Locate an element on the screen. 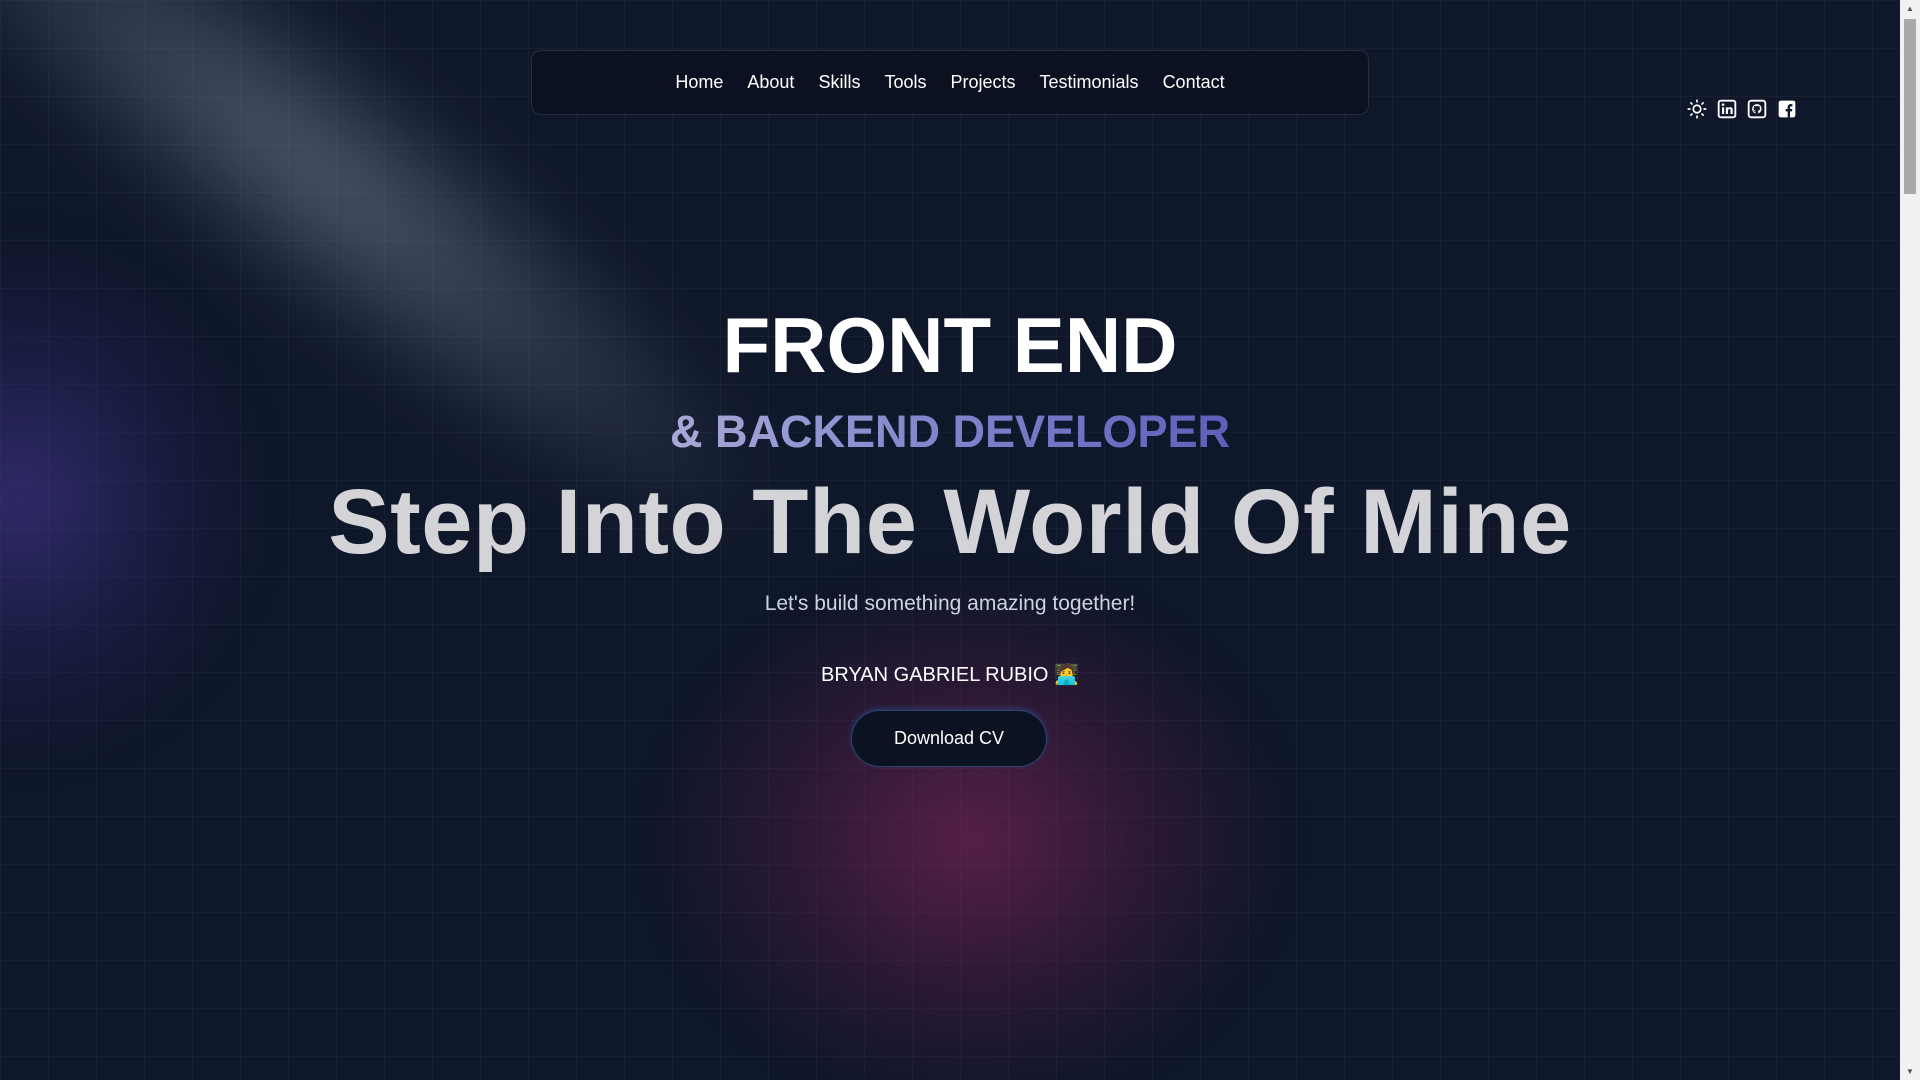 This screenshot has width=1920, height=1080. nav-item-skills: Skills is located at coordinates (839, 82).